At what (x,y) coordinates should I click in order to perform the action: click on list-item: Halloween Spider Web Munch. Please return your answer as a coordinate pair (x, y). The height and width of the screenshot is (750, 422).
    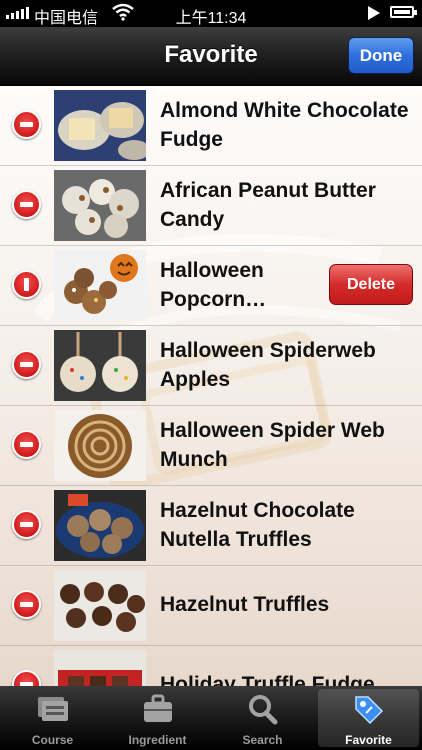
    Looking at the image, I should click on (211, 446).